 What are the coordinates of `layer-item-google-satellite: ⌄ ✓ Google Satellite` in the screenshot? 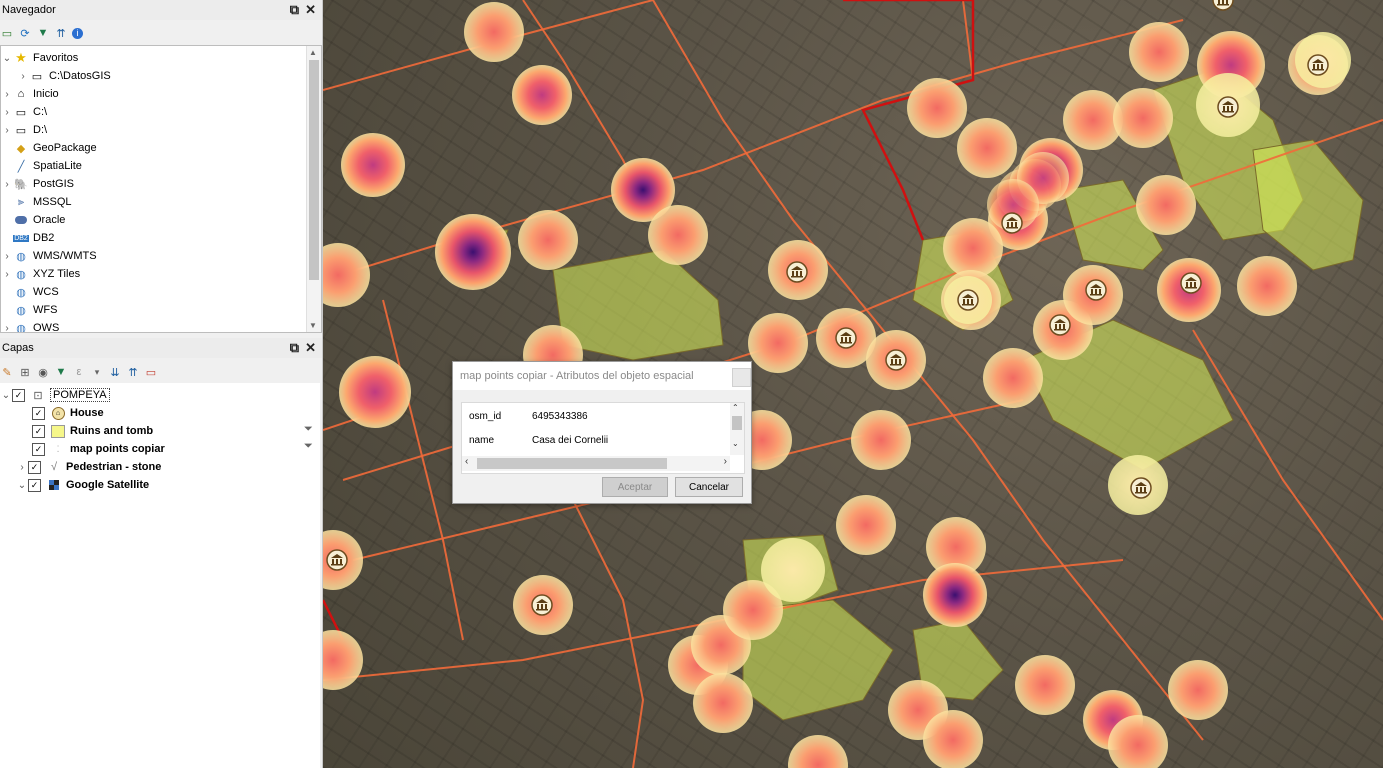 It's located at (74, 485).